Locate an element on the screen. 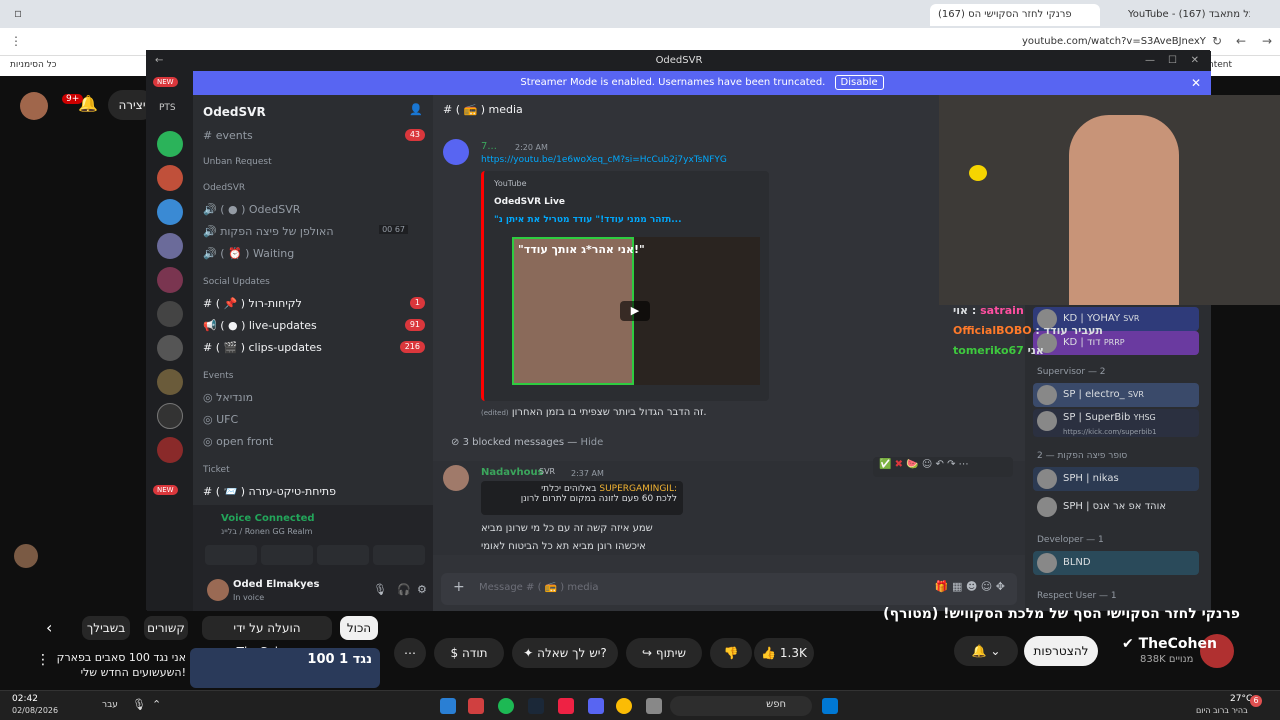 The height and width of the screenshot is (720, 1280). stage-channel: ◎ UFC is located at coordinates (220, 419).